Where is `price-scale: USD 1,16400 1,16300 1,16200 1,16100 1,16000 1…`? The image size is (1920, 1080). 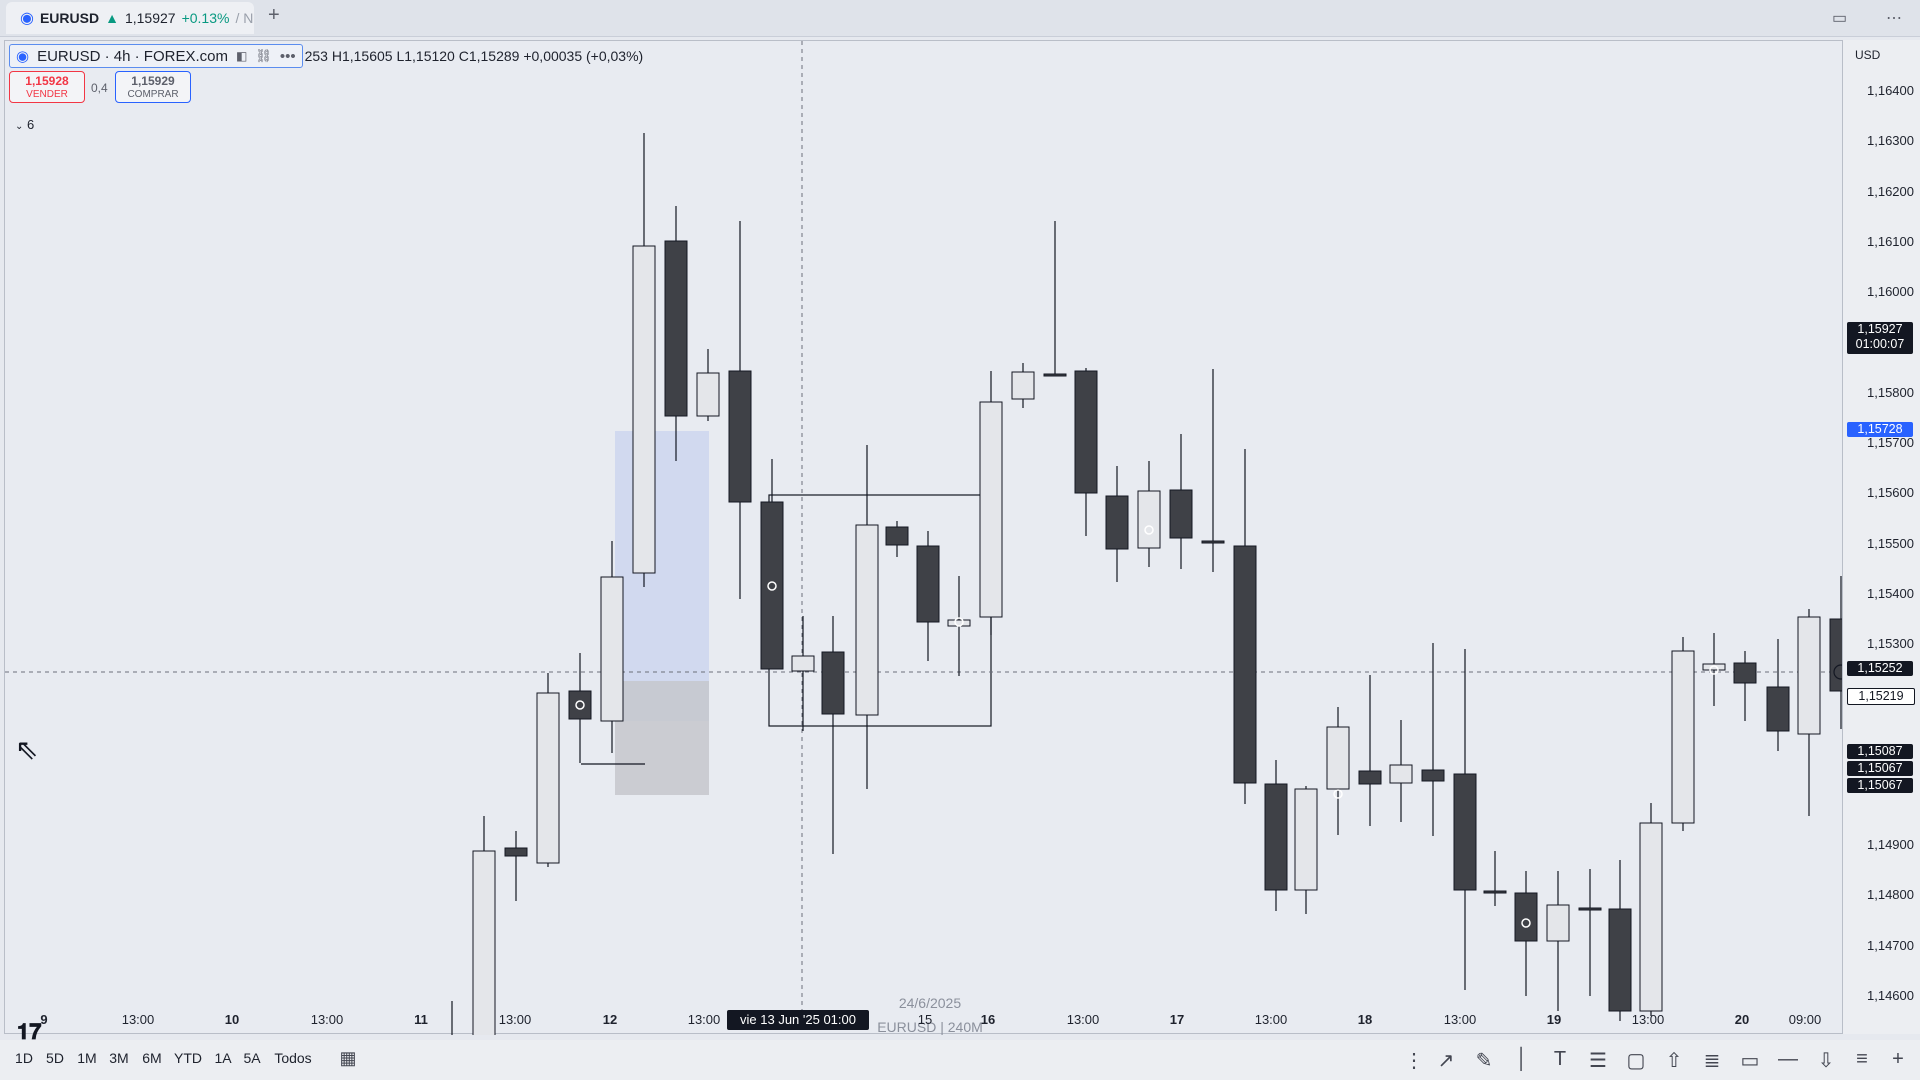
price-scale: USD 1,16400 1,16300 1,16200 1,16100 1,16000 1… is located at coordinates (1881, 537).